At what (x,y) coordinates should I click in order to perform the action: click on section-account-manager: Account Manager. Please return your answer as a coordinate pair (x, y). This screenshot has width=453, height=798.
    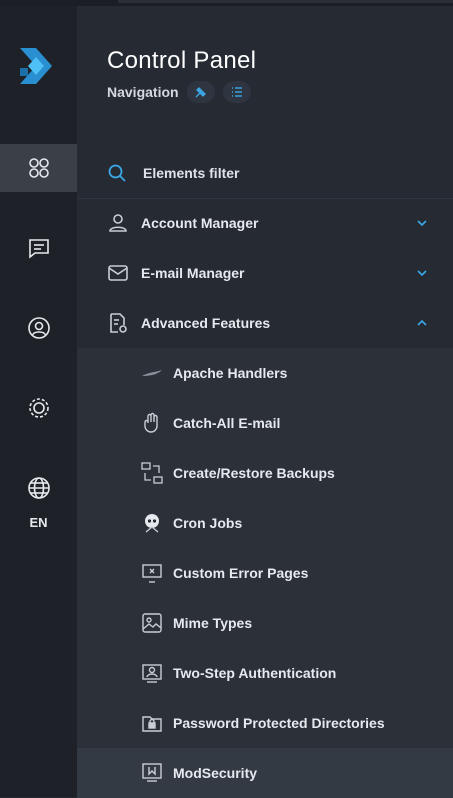
    Looking at the image, I should click on (265, 223).